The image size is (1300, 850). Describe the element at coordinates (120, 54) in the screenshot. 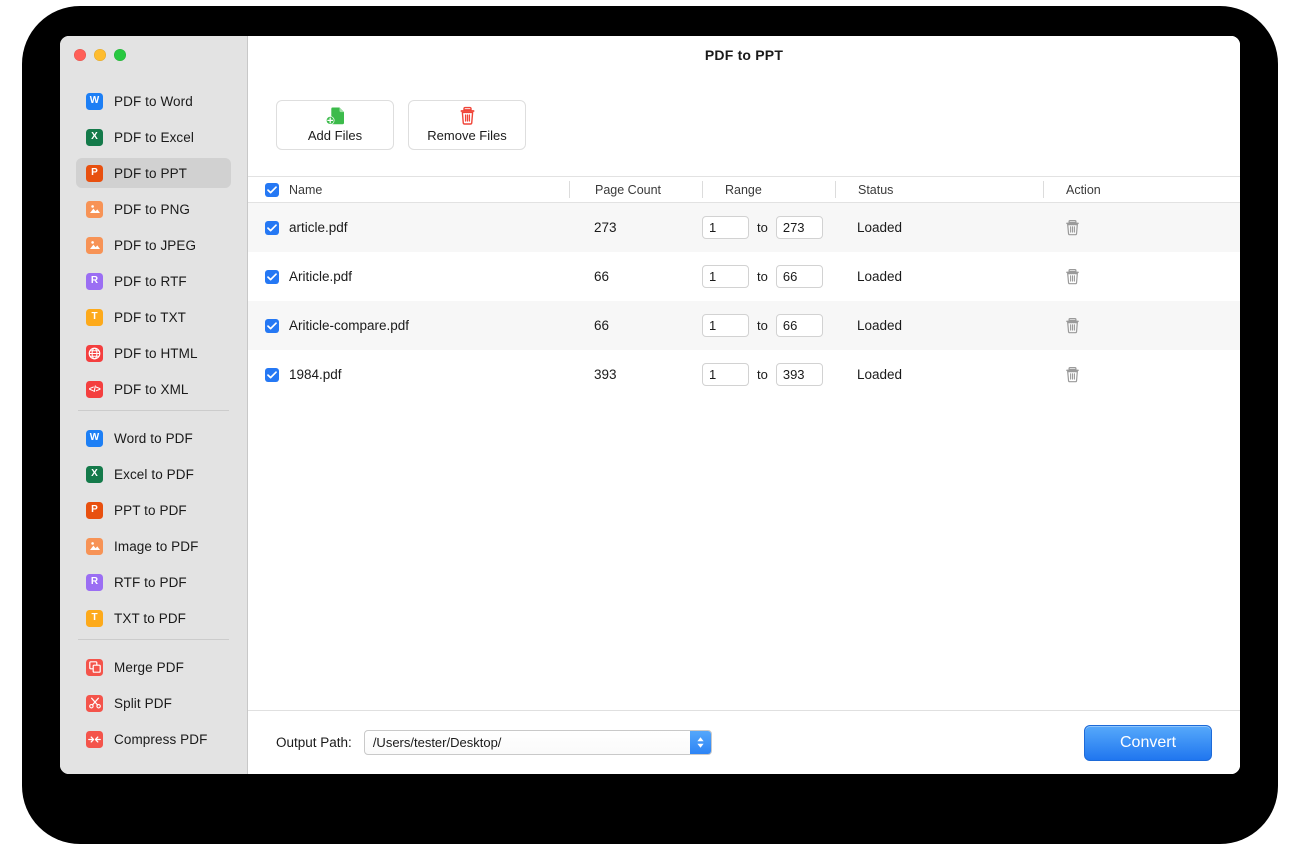

I see `zoom-button` at that location.